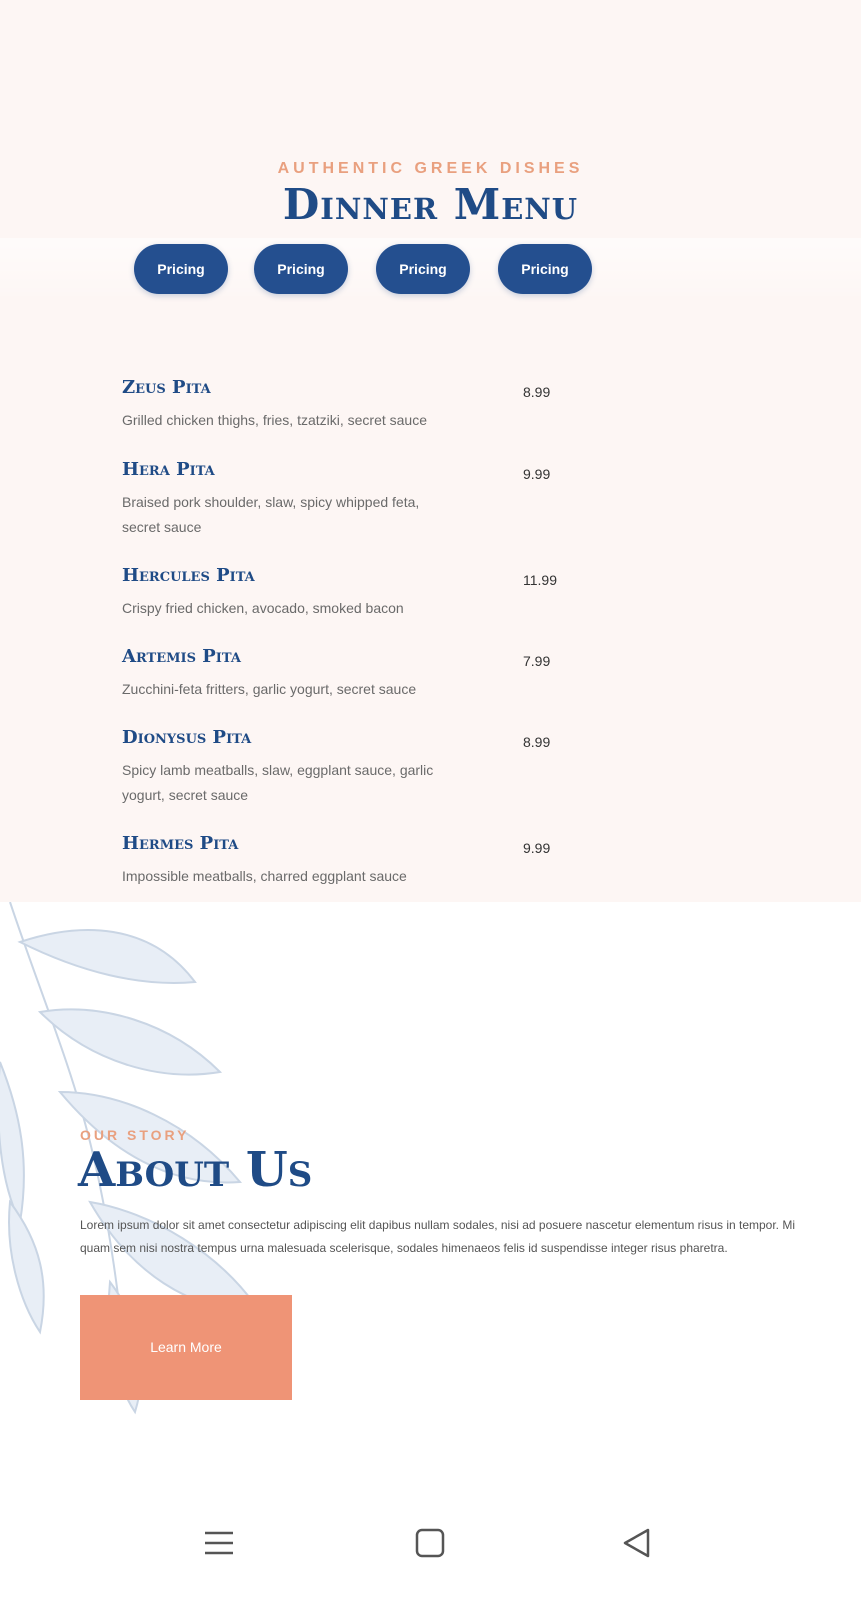  What do you see at coordinates (195, 1170) in the screenshot?
I see `about-title: About Us` at bounding box center [195, 1170].